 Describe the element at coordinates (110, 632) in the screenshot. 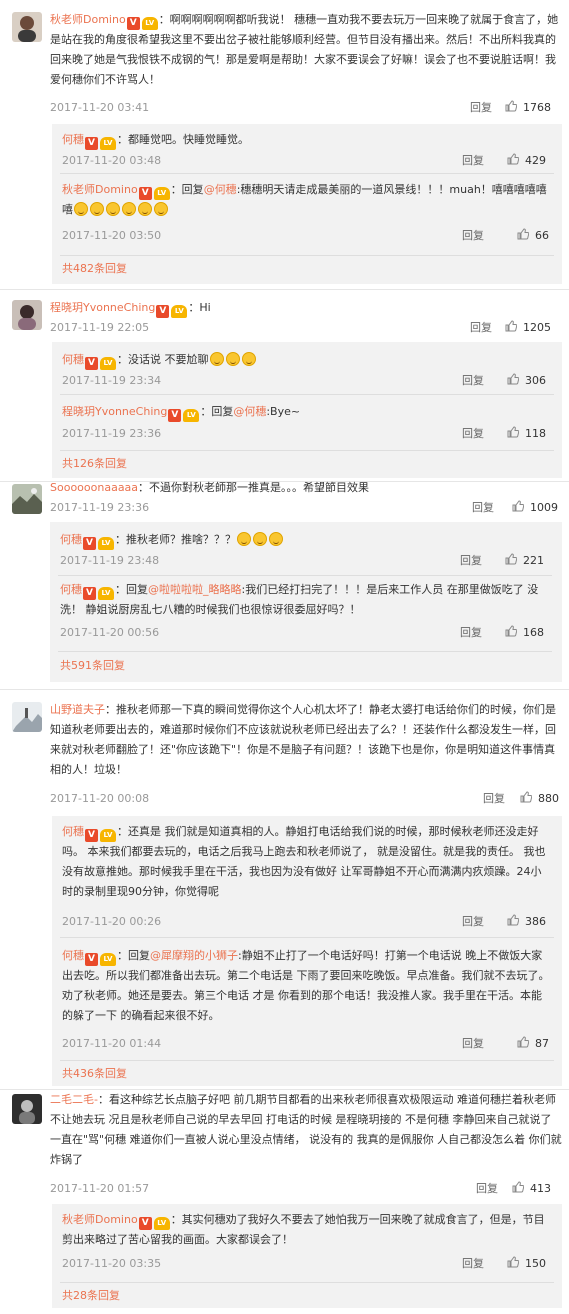

I see `reply-time: 2017-11-20 00:56` at that location.